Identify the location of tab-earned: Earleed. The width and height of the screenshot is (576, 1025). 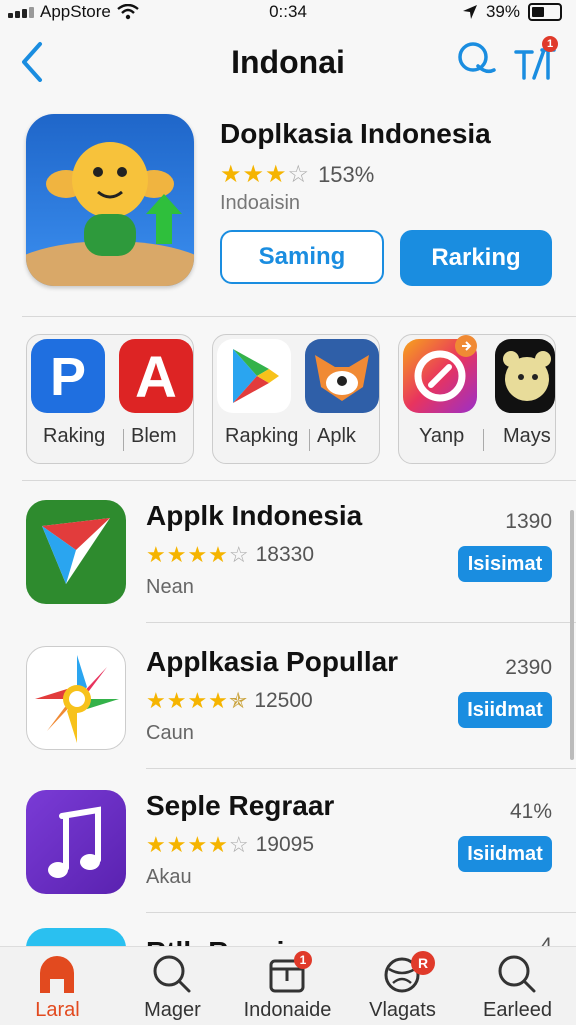
(518, 986).